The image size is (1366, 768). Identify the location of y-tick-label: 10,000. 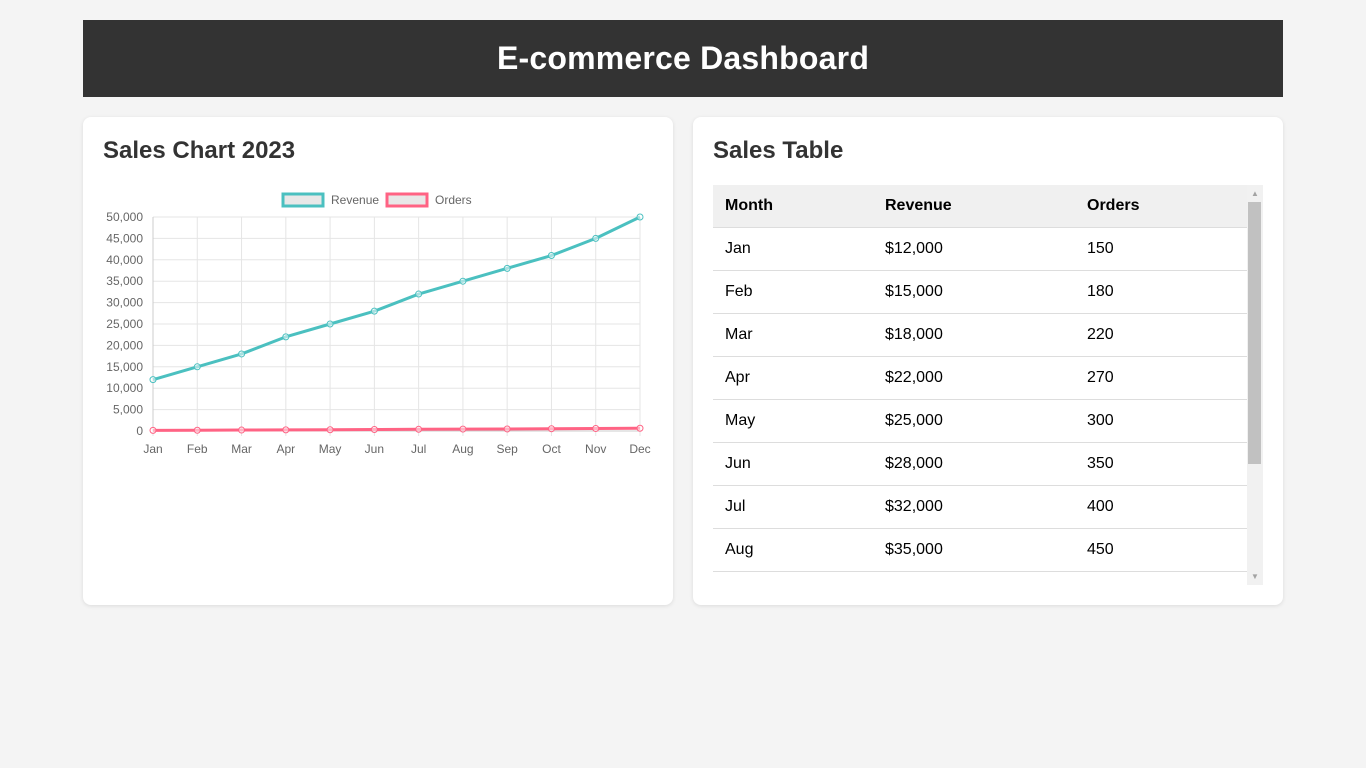
(124, 388).